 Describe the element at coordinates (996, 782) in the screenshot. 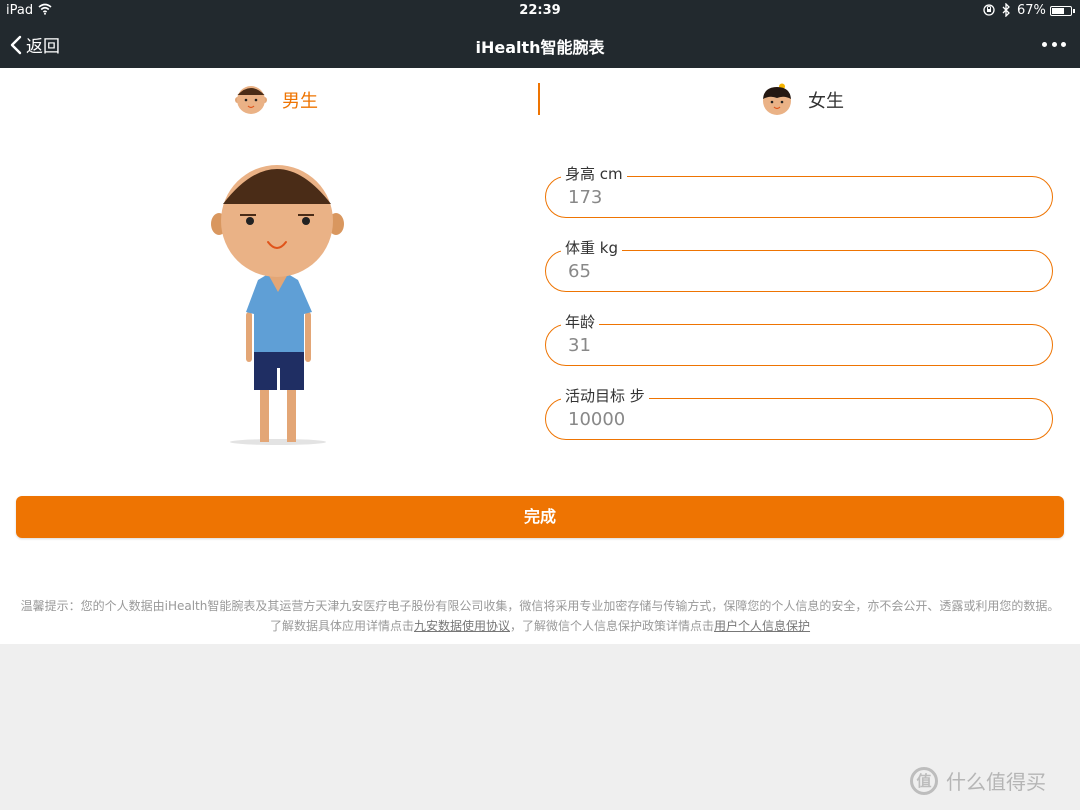

I see `watermark-text: 什么值得买` at that location.